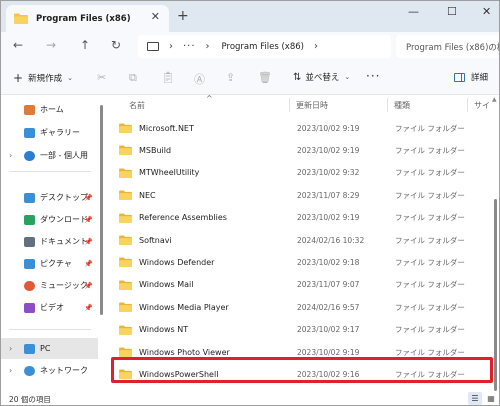 The height and width of the screenshot is (406, 500). I want to click on sidebar-scrollbar-thumb, so click(101, 210).